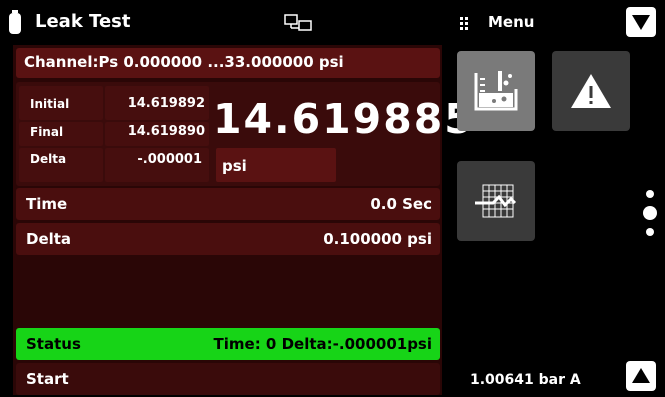 The width and height of the screenshot is (665, 397). What do you see at coordinates (344, 119) in the screenshot?
I see `main-pressure-value: 14.619885` at bounding box center [344, 119].